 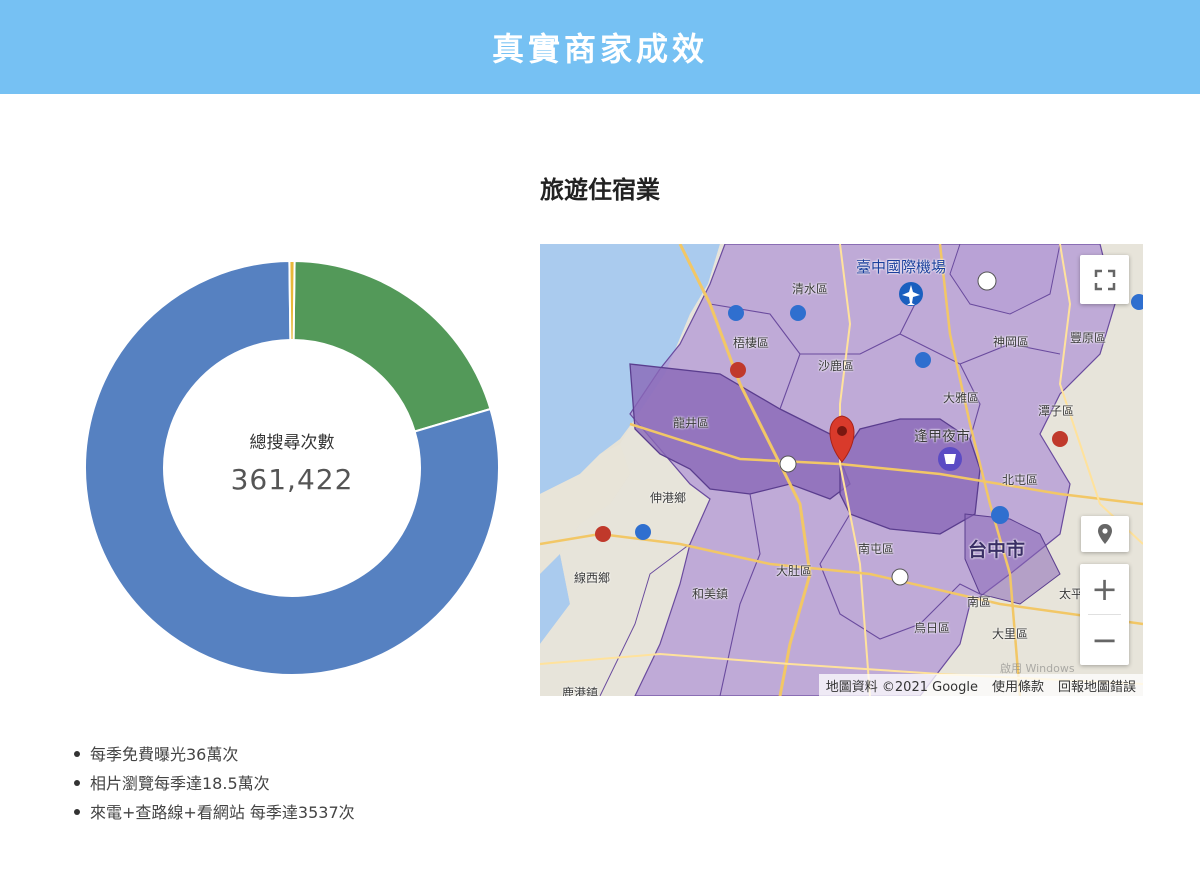 What do you see at coordinates (710, 594) in the screenshot?
I see `label-hemei: 和美鎮` at bounding box center [710, 594].